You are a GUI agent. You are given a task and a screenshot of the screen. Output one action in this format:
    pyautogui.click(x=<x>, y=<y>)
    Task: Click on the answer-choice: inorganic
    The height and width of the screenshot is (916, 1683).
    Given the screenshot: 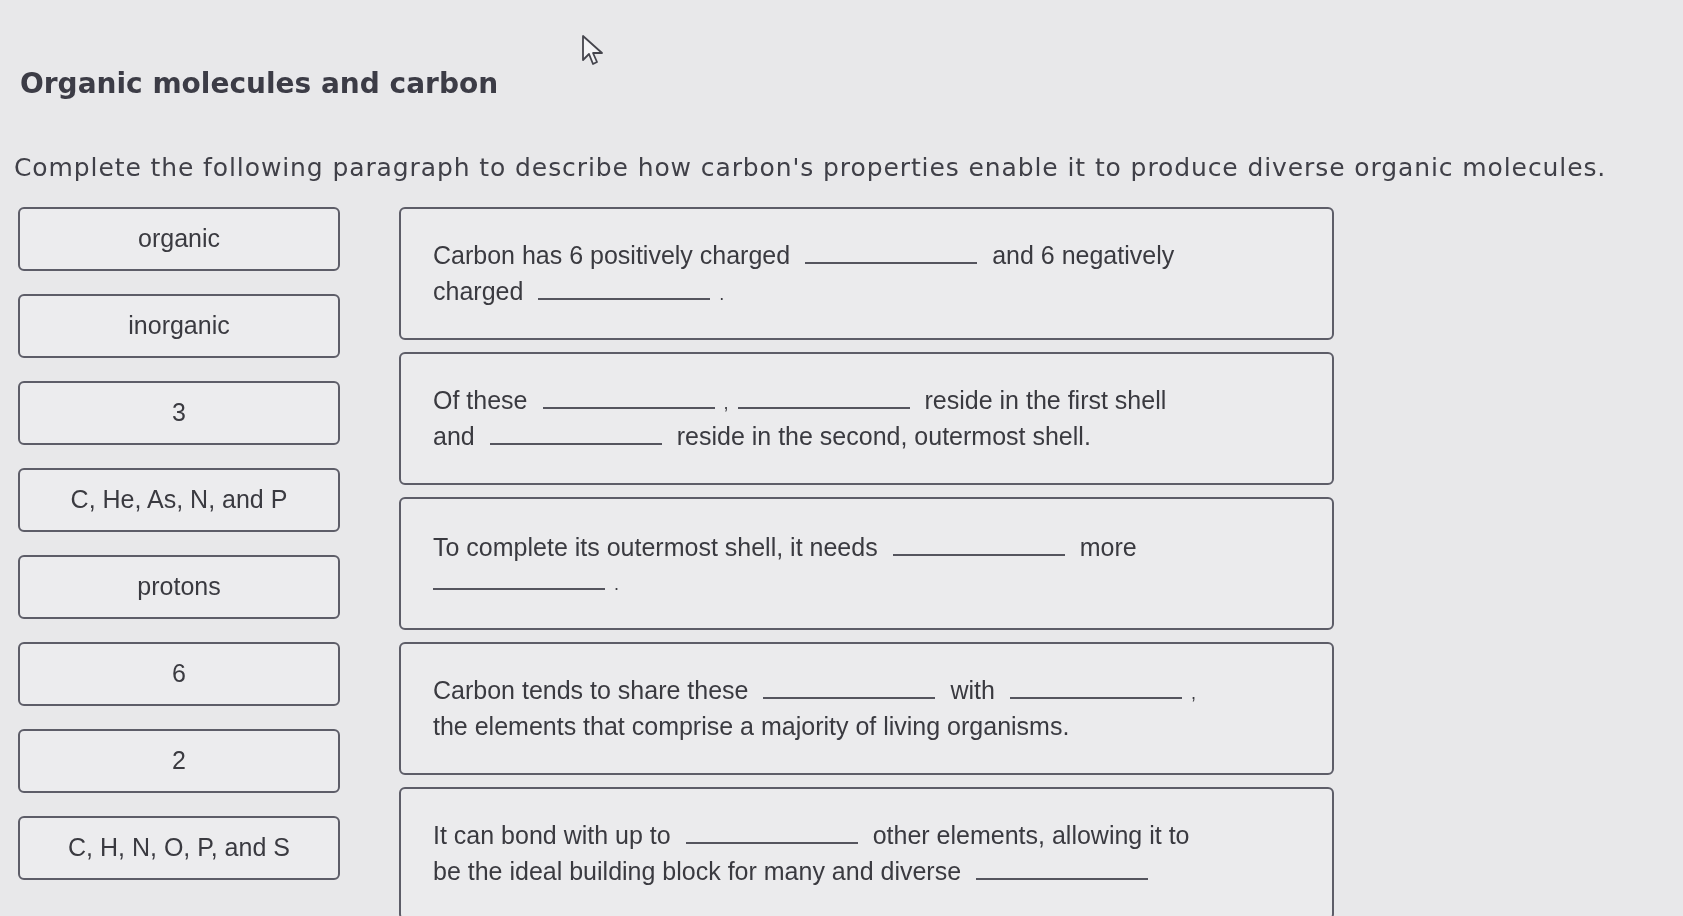 What is the action you would take?
    pyautogui.click(x=179, y=325)
    